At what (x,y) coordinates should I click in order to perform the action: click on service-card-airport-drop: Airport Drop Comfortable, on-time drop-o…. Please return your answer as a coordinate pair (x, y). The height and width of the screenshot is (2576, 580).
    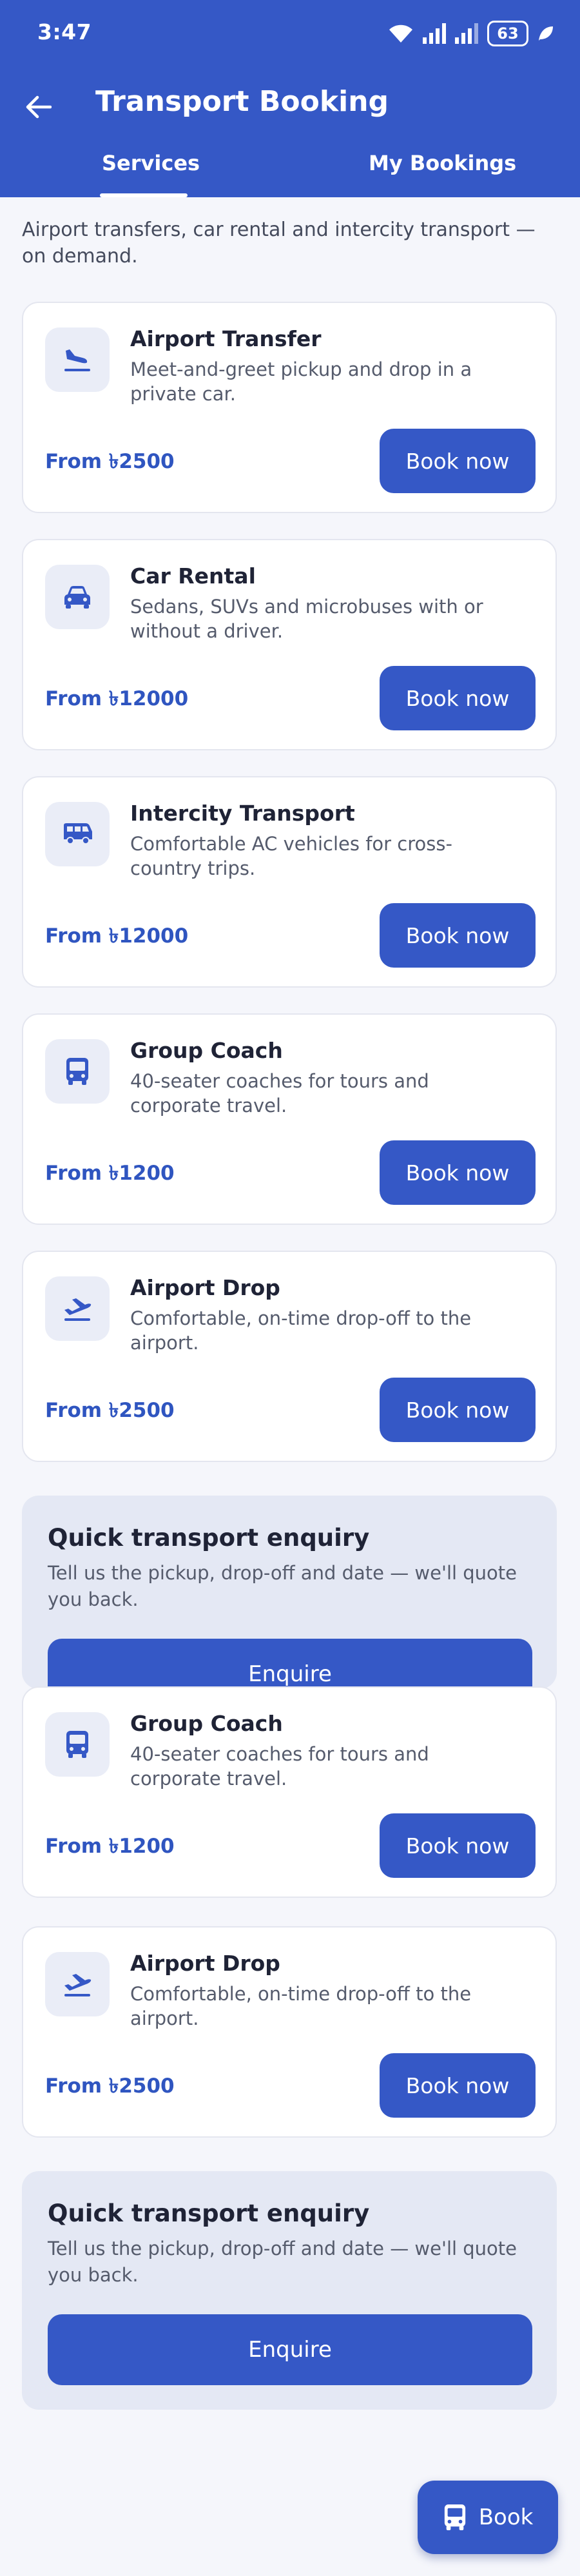
    Looking at the image, I should click on (289, 1357).